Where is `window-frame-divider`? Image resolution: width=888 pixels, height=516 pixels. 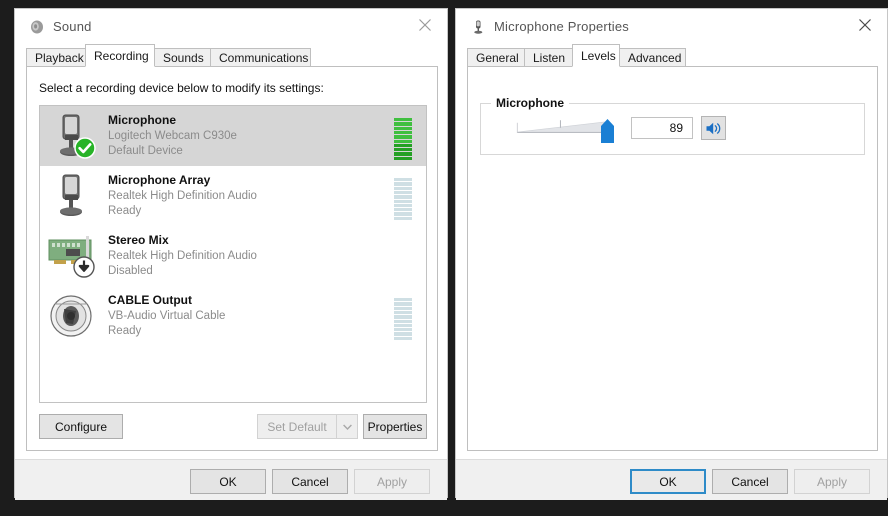 window-frame-divider is located at coordinates (451, 258).